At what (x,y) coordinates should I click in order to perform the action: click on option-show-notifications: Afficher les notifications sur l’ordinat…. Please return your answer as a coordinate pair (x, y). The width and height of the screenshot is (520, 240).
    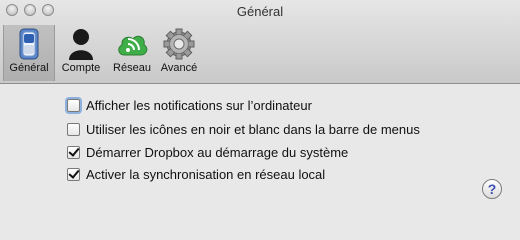
    Looking at the image, I should click on (189, 105).